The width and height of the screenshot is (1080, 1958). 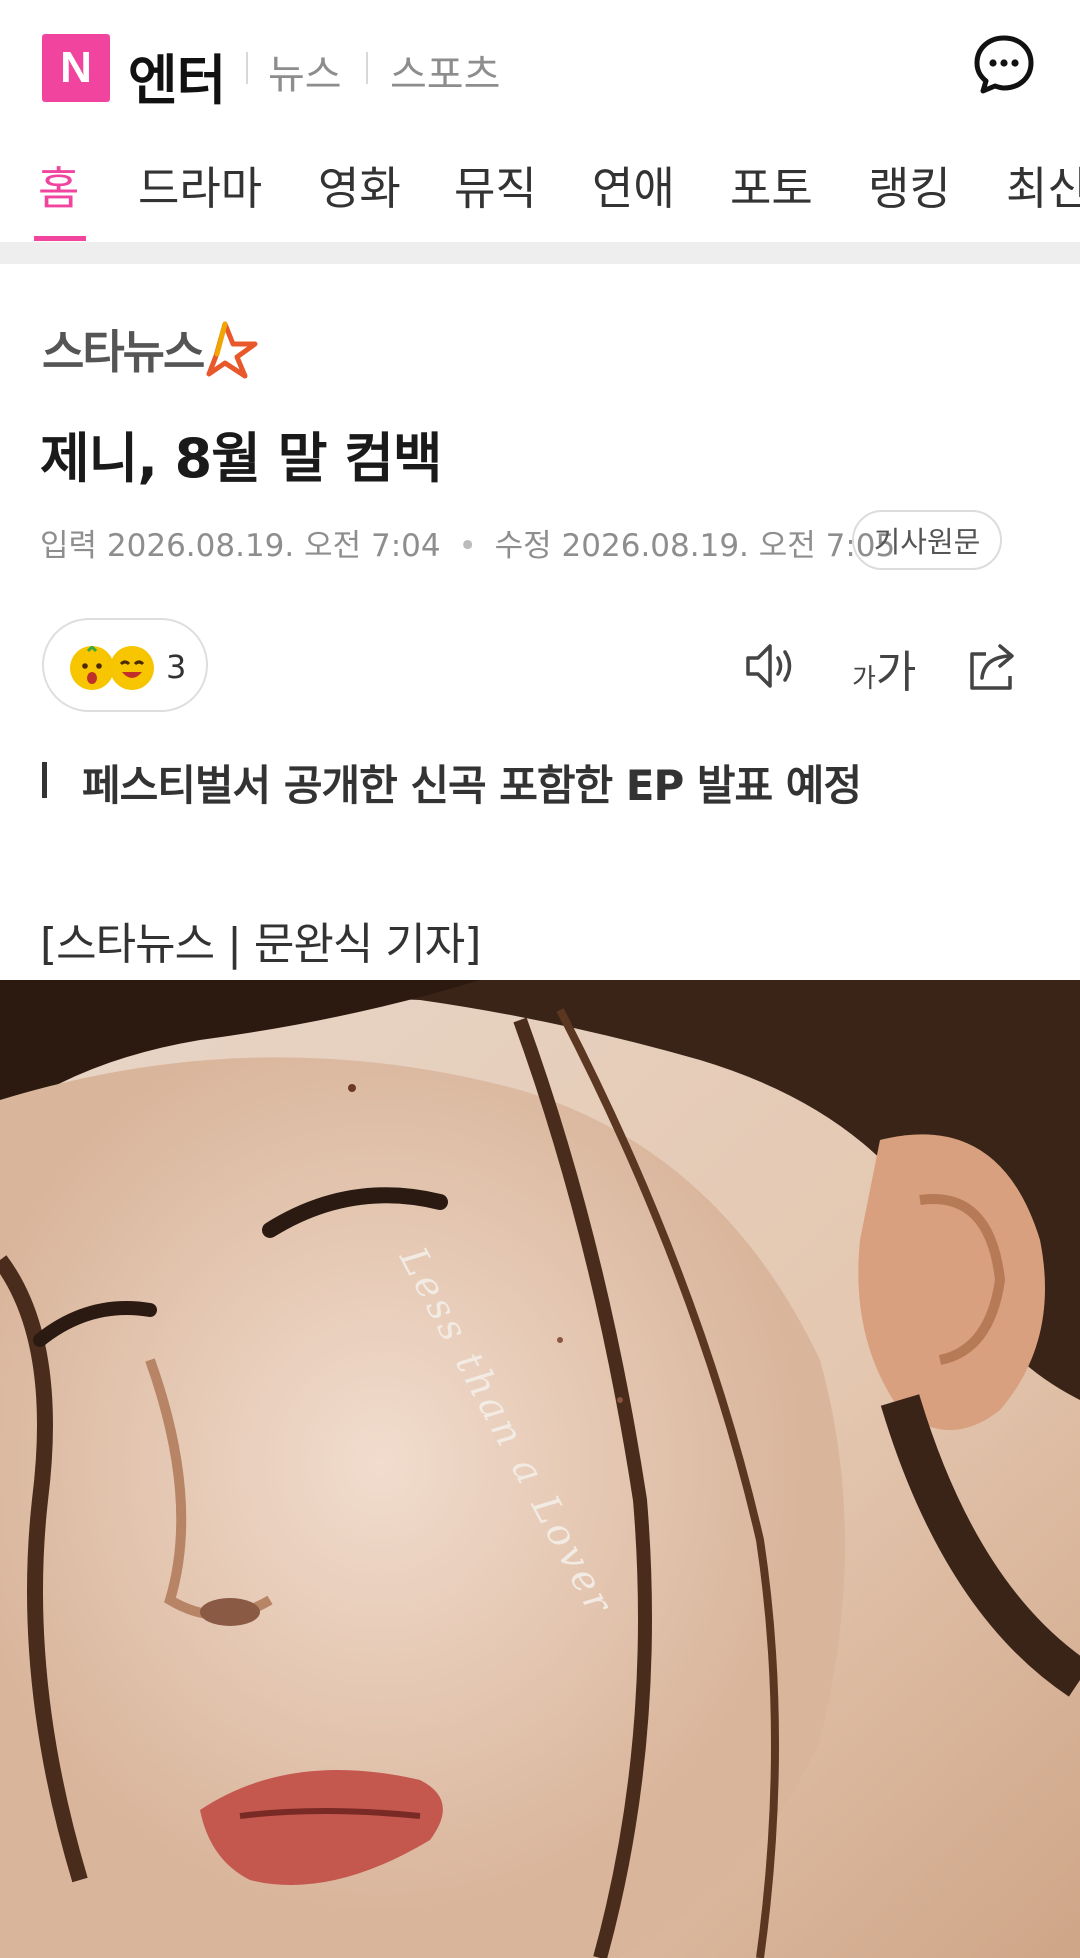 What do you see at coordinates (864, 679) in the screenshot?
I see `font-small-glyph: 가` at bounding box center [864, 679].